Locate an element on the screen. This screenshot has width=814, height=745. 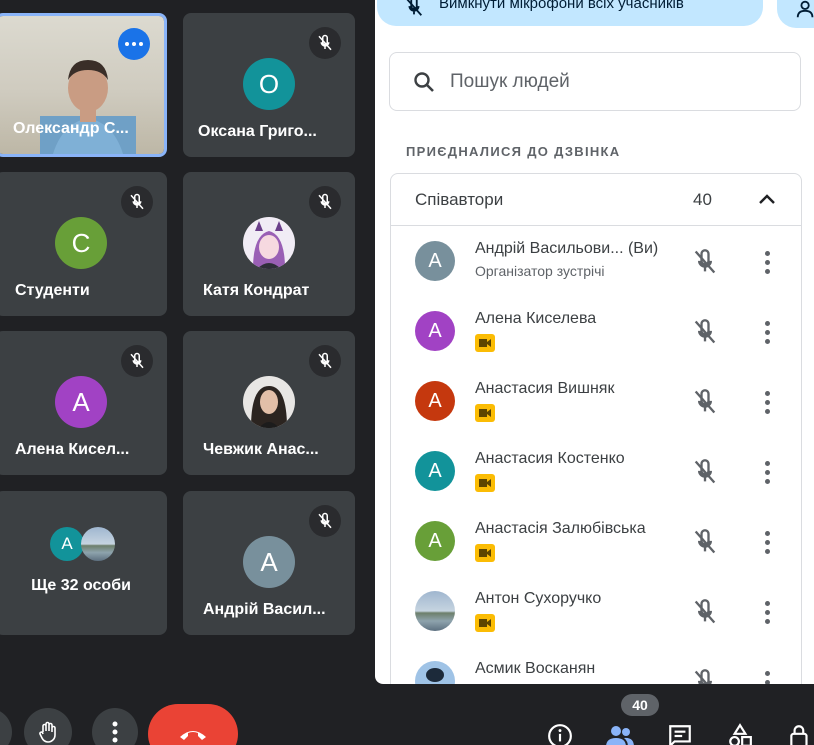
avatar: О is located at coordinates (269, 84).